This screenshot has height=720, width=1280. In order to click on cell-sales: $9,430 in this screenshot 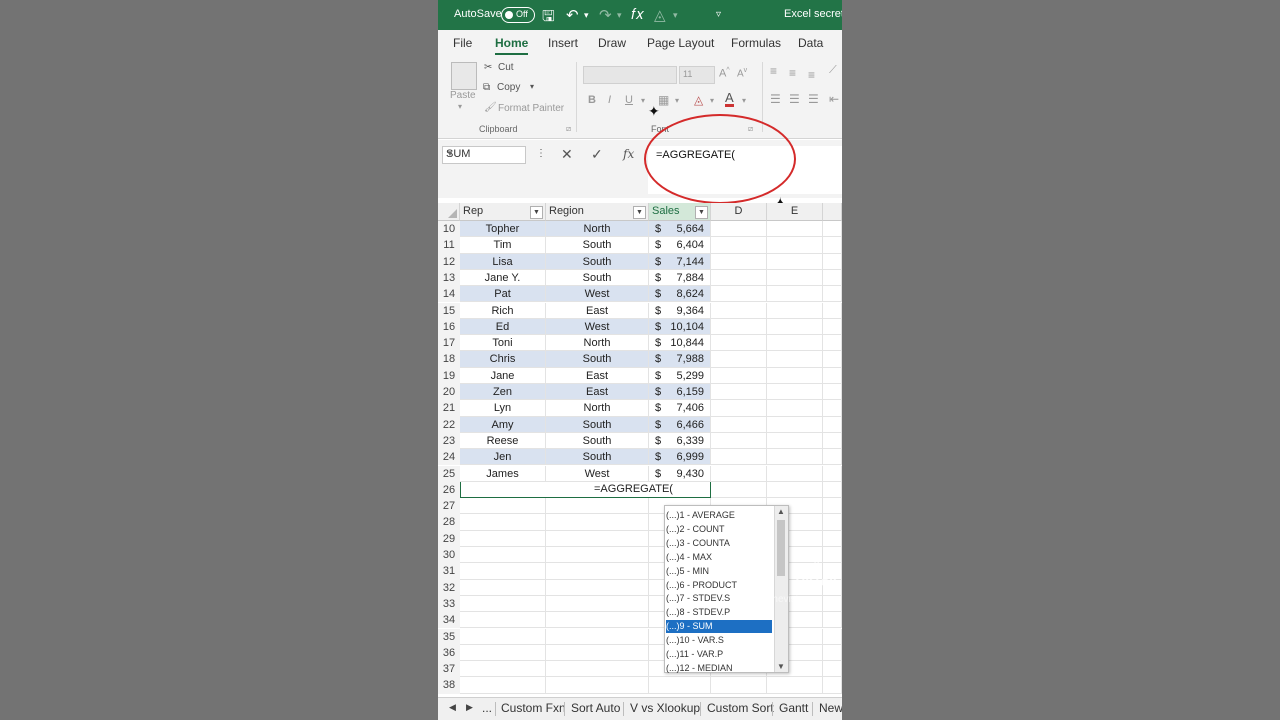, I will do `click(680, 473)`.